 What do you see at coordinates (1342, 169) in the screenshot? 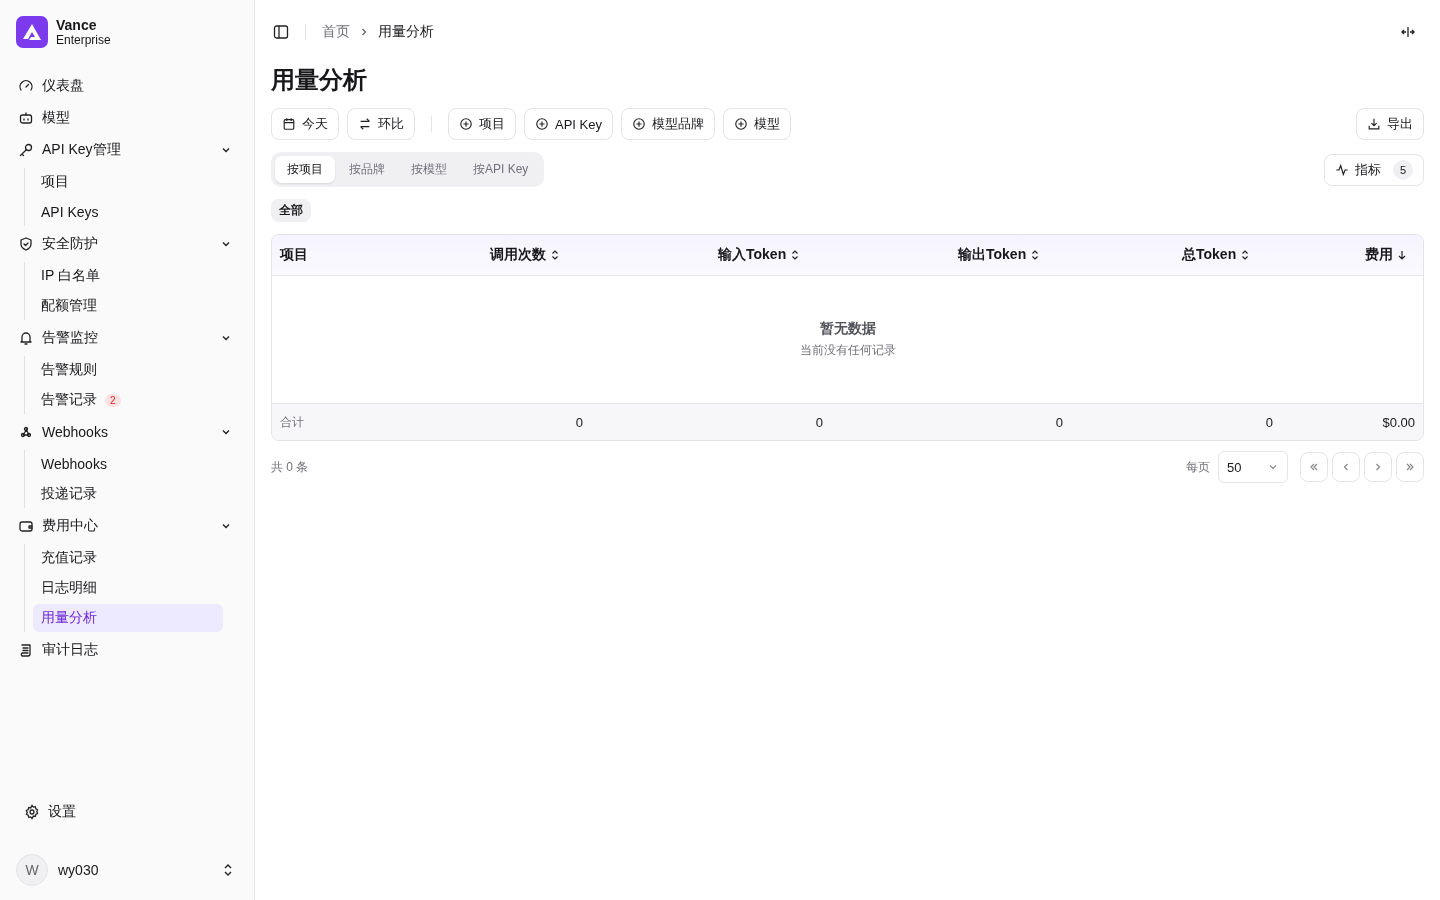
I see `pulse-icon` at bounding box center [1342, 169].